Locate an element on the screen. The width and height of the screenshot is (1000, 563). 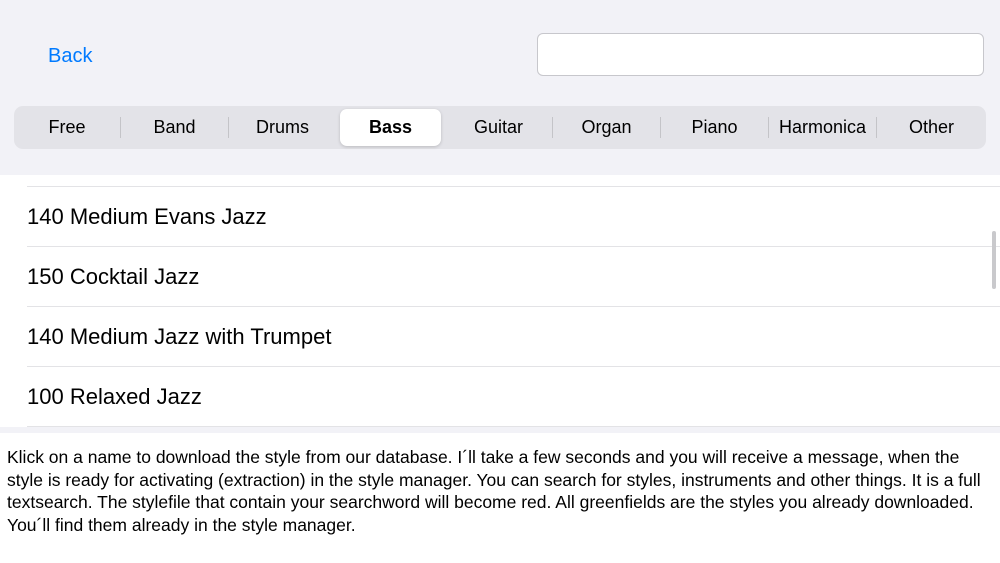
list-item: 140 Medium Jazz with Trumpet is located at coordinates (500, 336).